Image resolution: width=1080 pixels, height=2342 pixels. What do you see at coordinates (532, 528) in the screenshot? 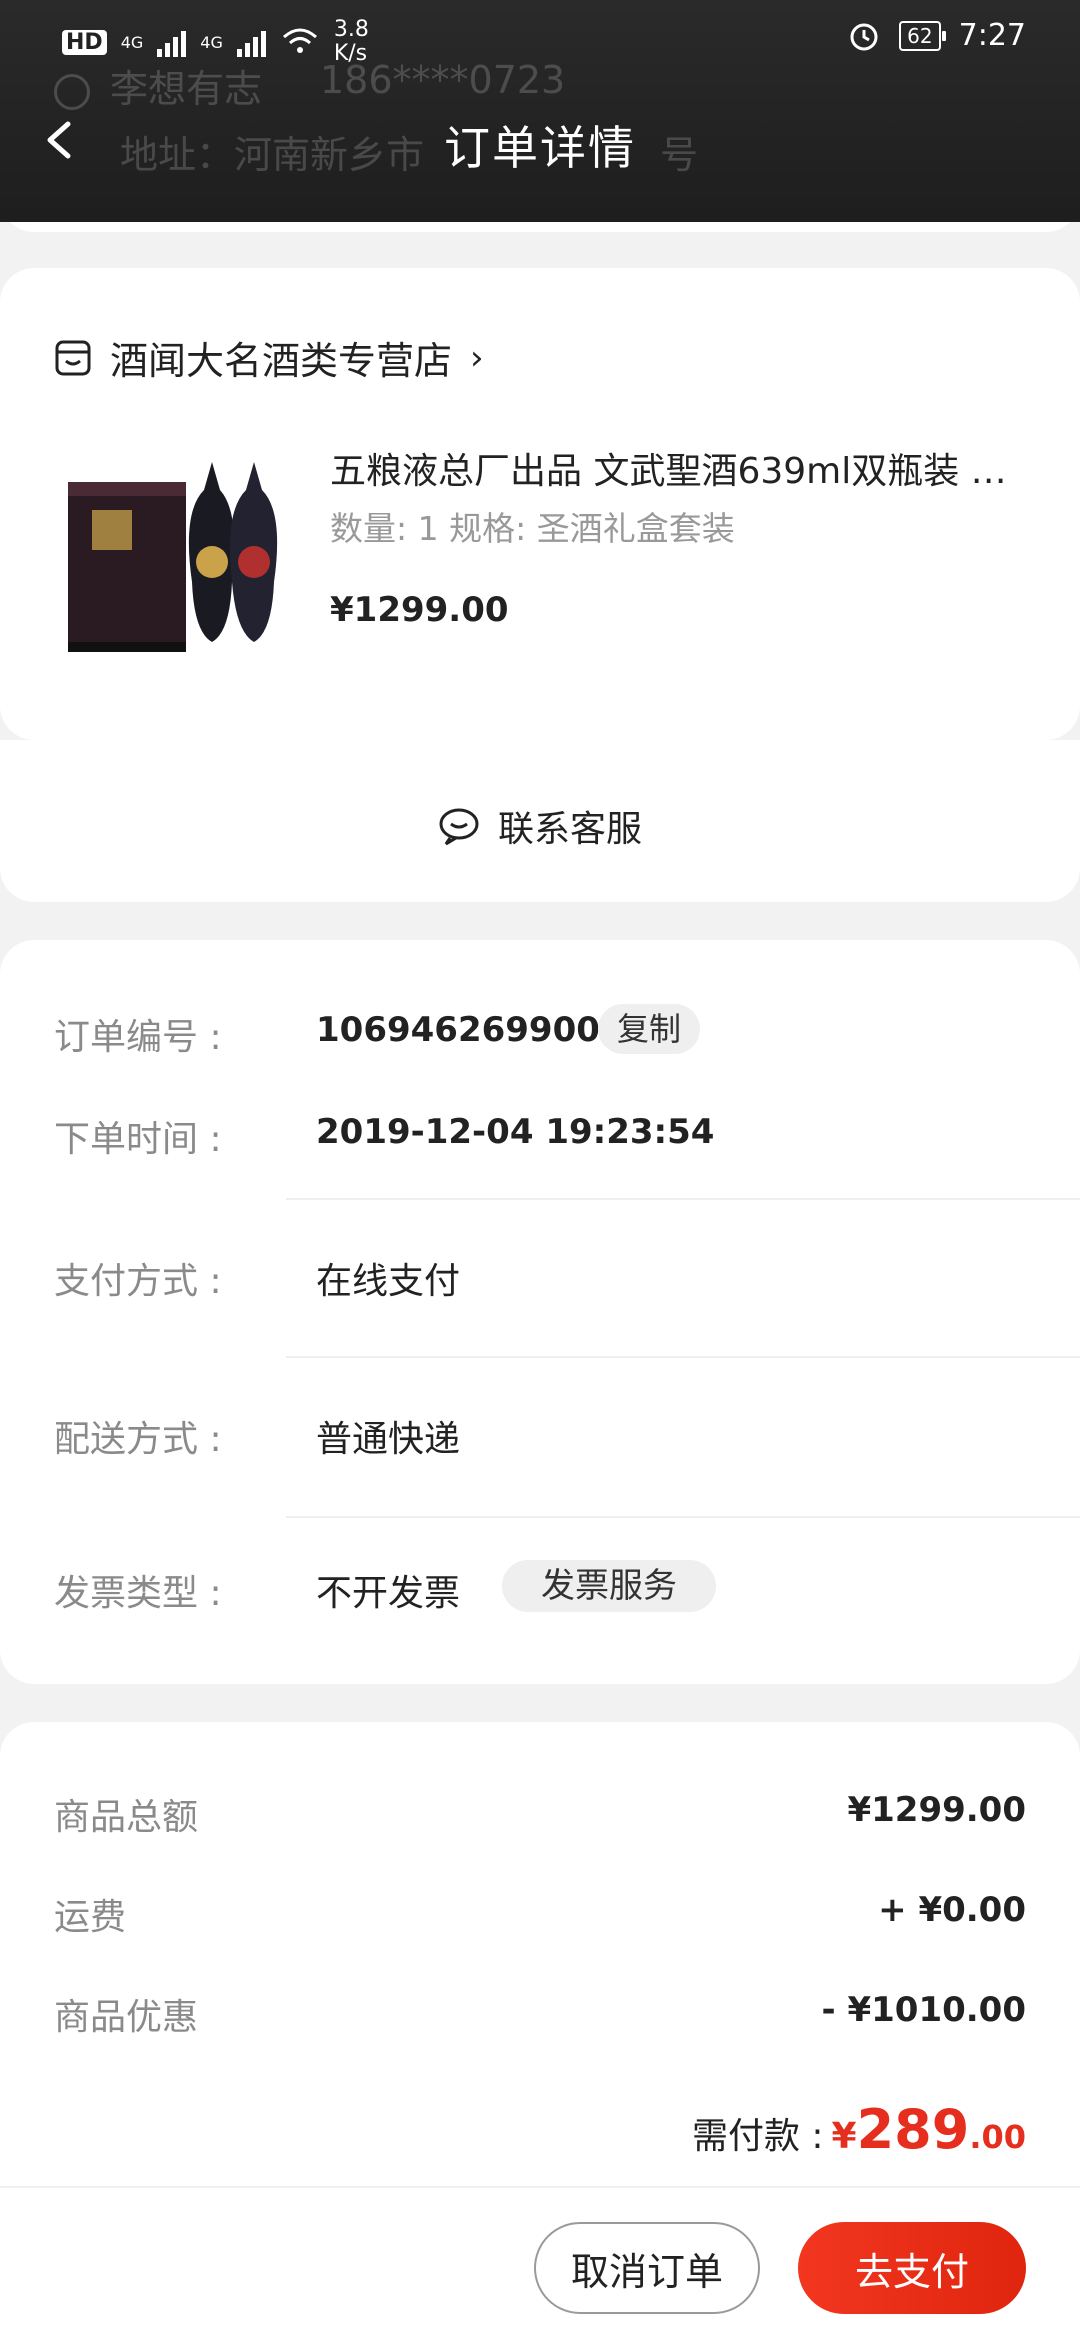
I see `product-spec: 数量: 1 规格: 圣酒礼盒套装` at bounding box center [532, 528].